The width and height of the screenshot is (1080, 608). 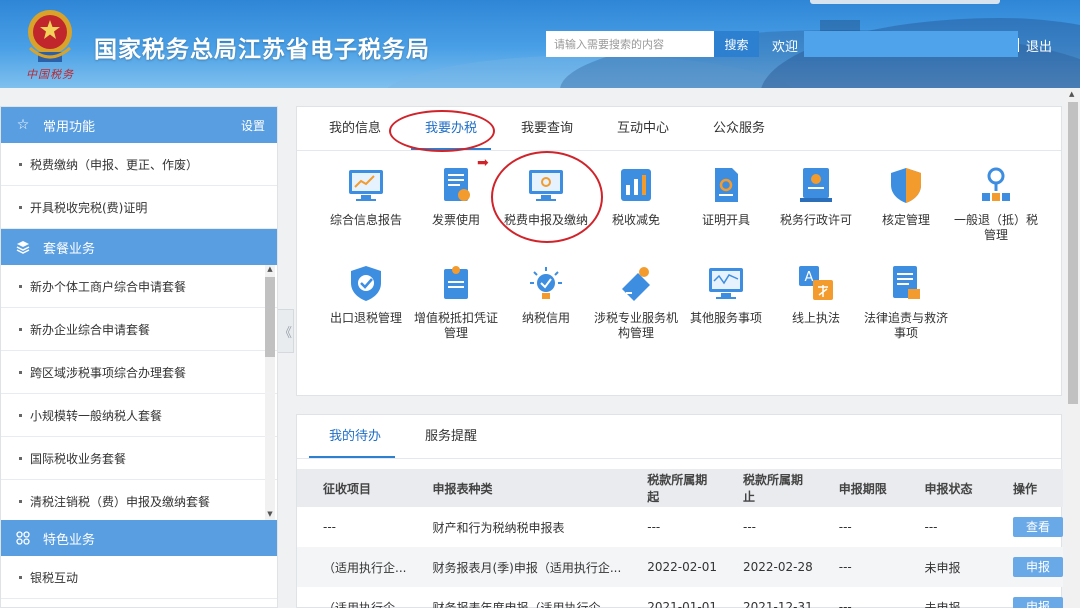 I want to click on user-name-redacted, so click(x=911, y=44).